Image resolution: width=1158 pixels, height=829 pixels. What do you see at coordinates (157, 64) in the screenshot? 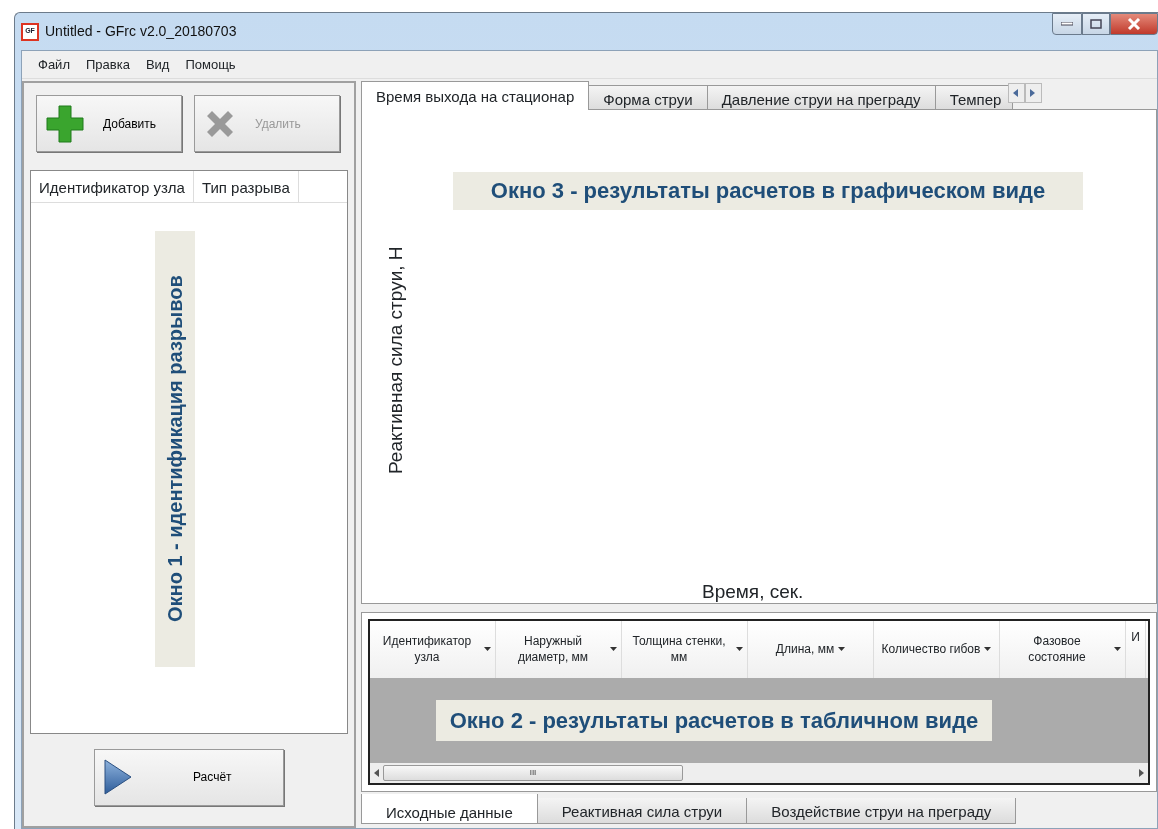
I see `menu-item: Вид` at bounding box center [157, 64].